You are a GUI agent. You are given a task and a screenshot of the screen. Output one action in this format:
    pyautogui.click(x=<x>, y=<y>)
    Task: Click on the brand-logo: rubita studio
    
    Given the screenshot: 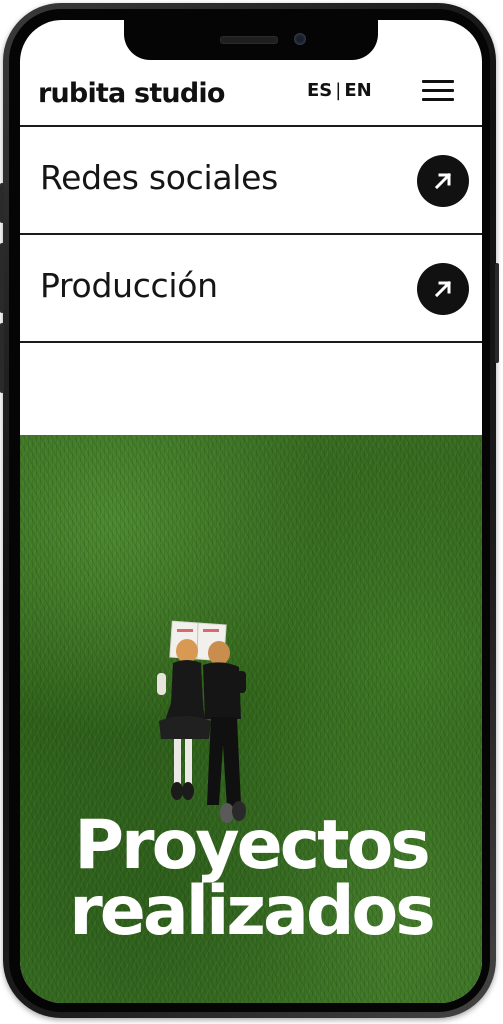 What is the action you would take?
    pyautogui.click(x=131, y=93)
    